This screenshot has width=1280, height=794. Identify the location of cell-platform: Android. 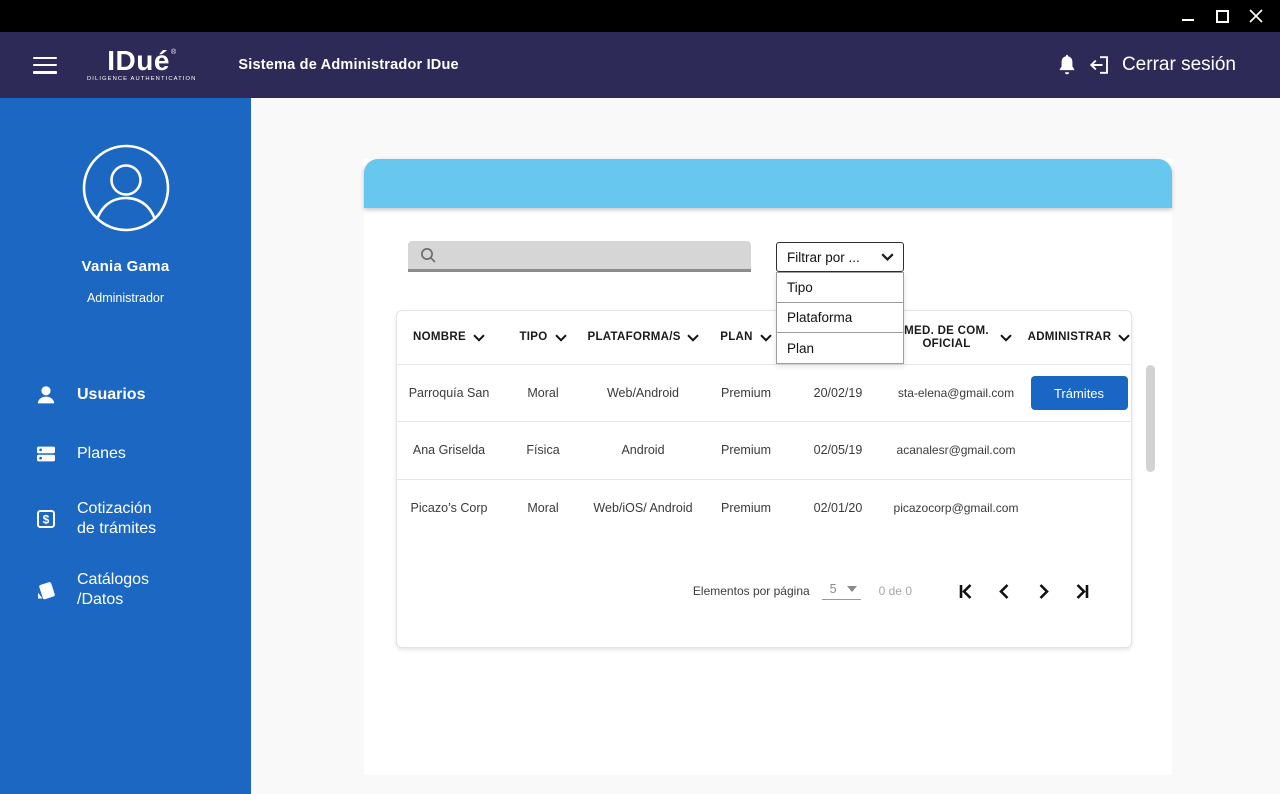
(643, 450).